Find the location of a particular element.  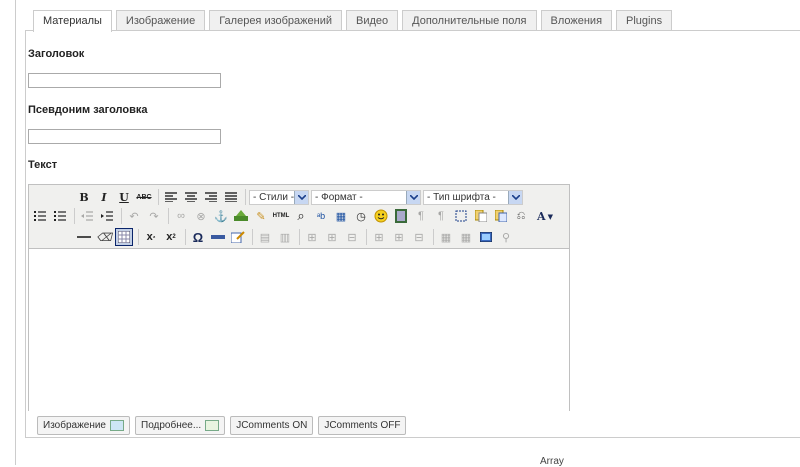

bullet-list-icon is located at coordinates (40, 216).